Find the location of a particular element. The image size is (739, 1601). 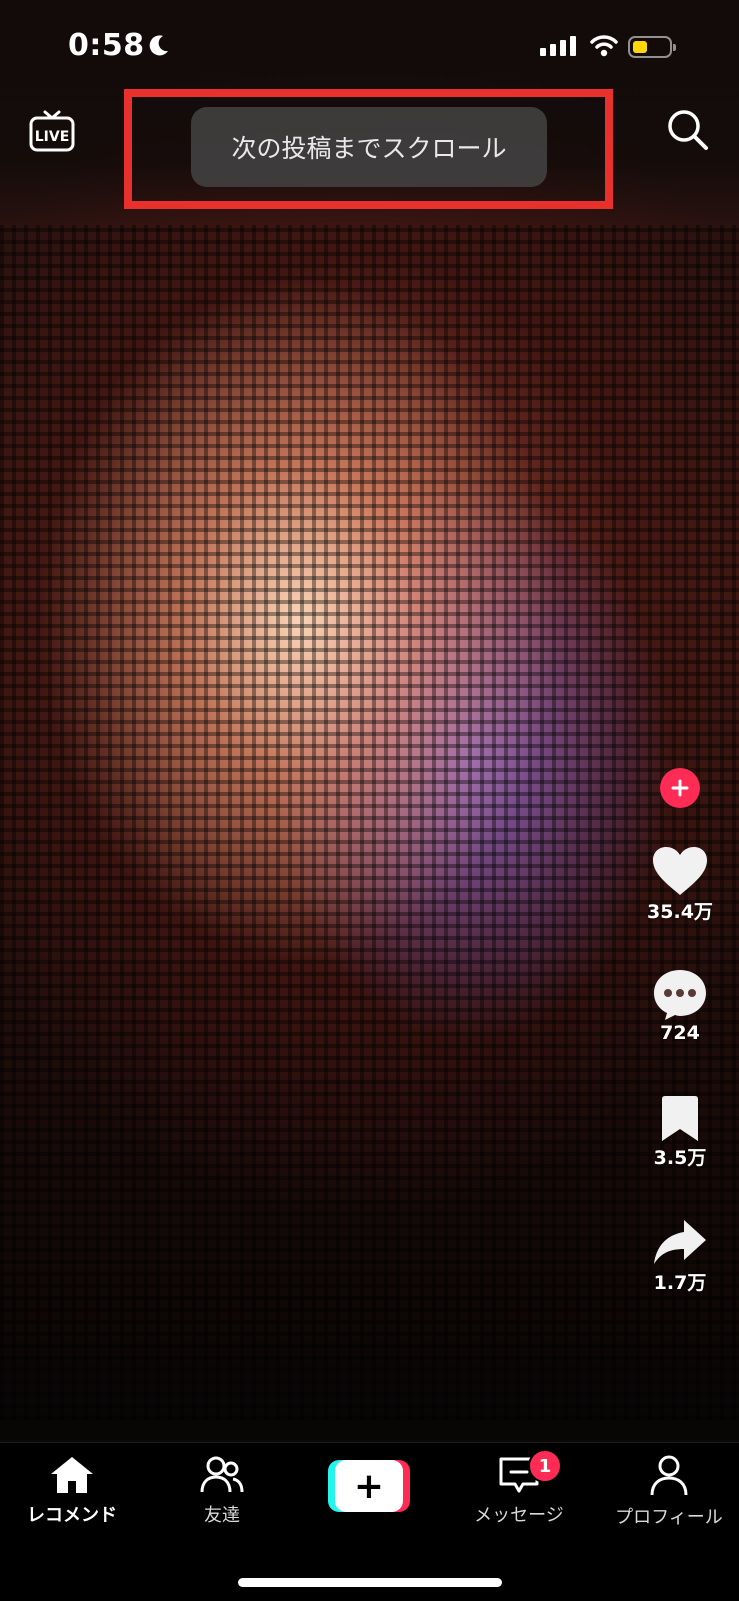

nav-home-label: レコメンド is located at coordinates (72, 1515).